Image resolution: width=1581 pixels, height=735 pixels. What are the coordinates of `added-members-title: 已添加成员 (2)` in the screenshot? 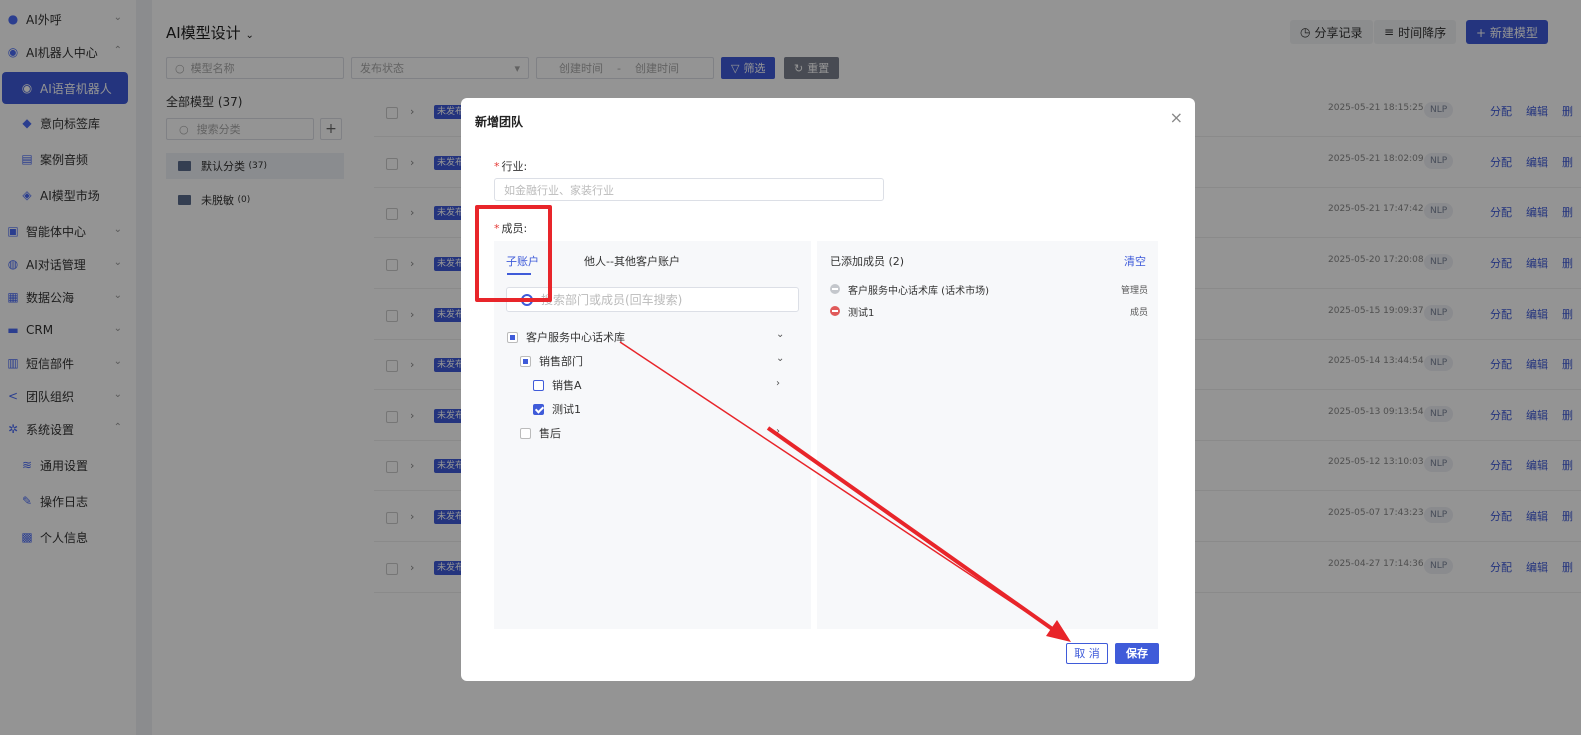 It's located at (867, 261).